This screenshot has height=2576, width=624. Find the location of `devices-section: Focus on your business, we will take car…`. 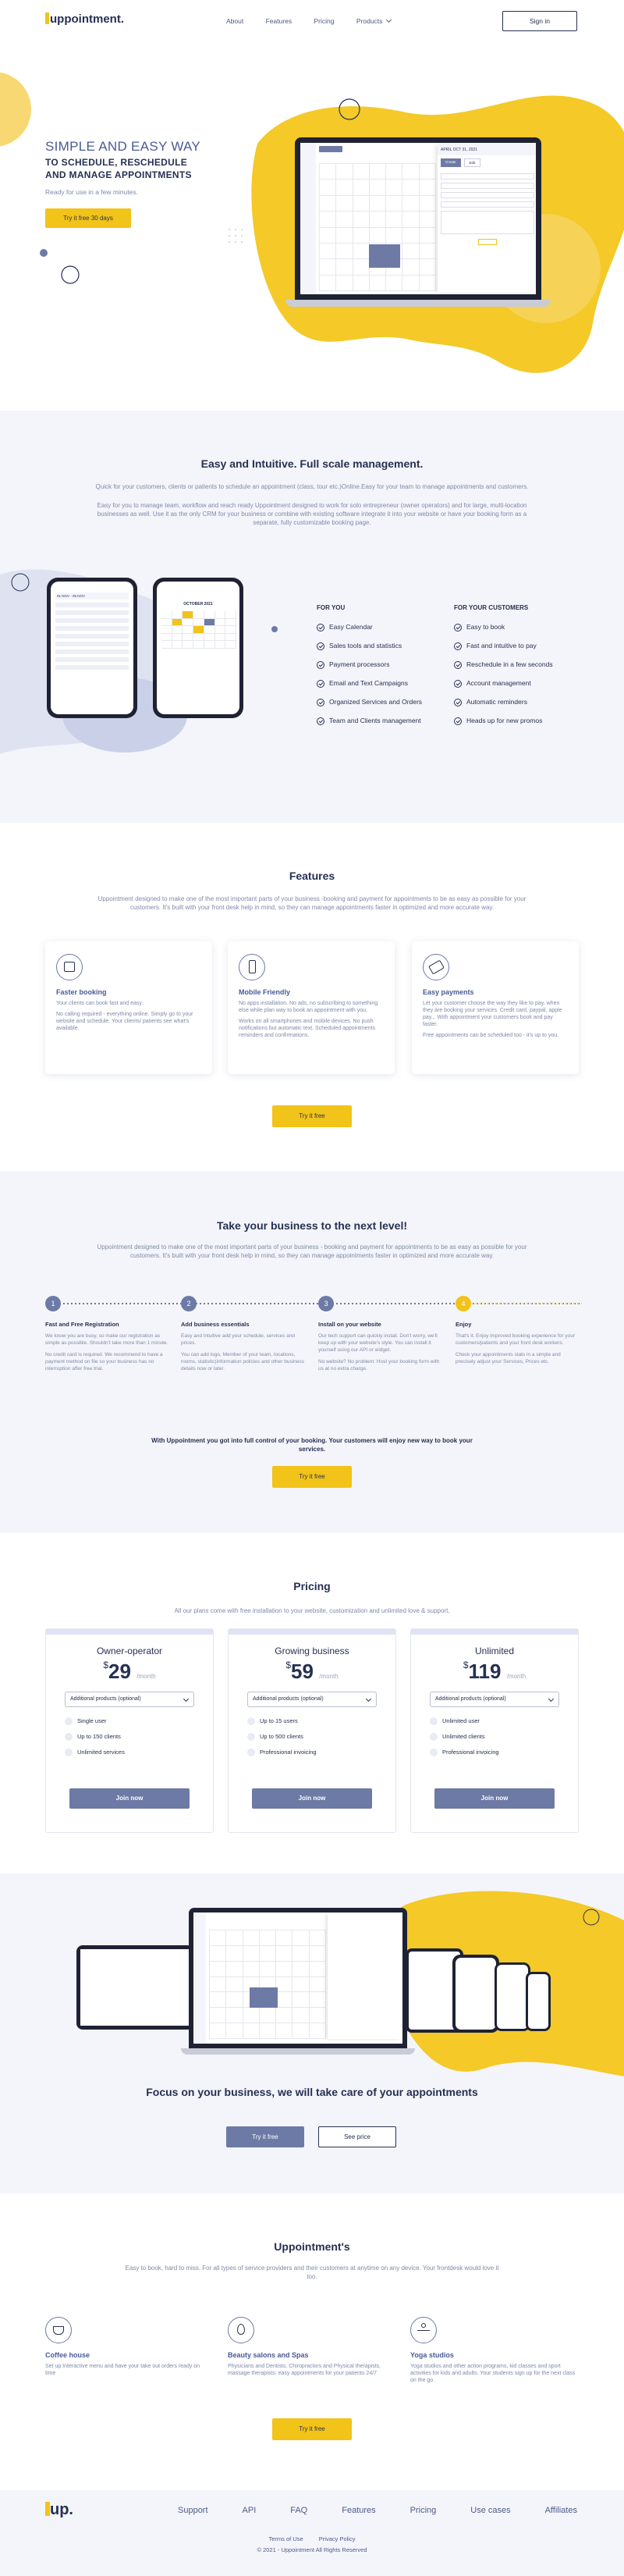

devices-section: Focus on your business, we will take car… is located at coordinates (312, 2033).